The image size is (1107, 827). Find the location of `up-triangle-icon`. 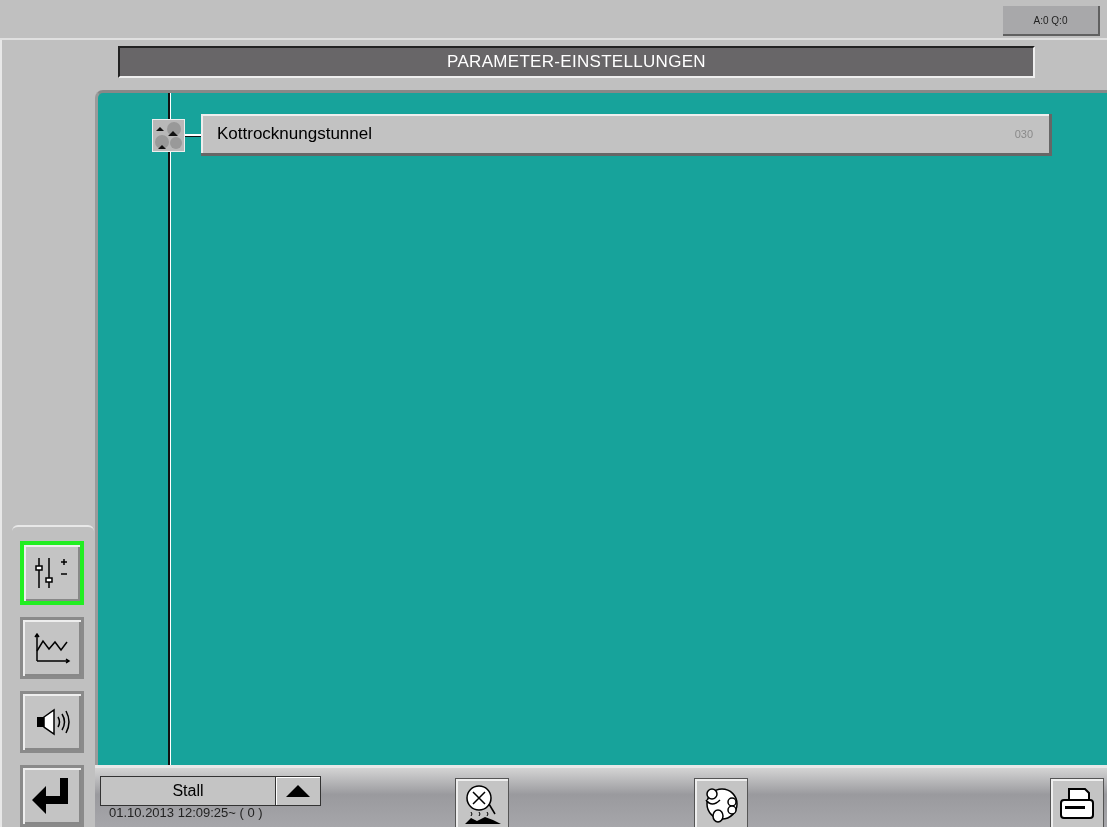

up-triangle-icon is located at coordinates (298, 791).